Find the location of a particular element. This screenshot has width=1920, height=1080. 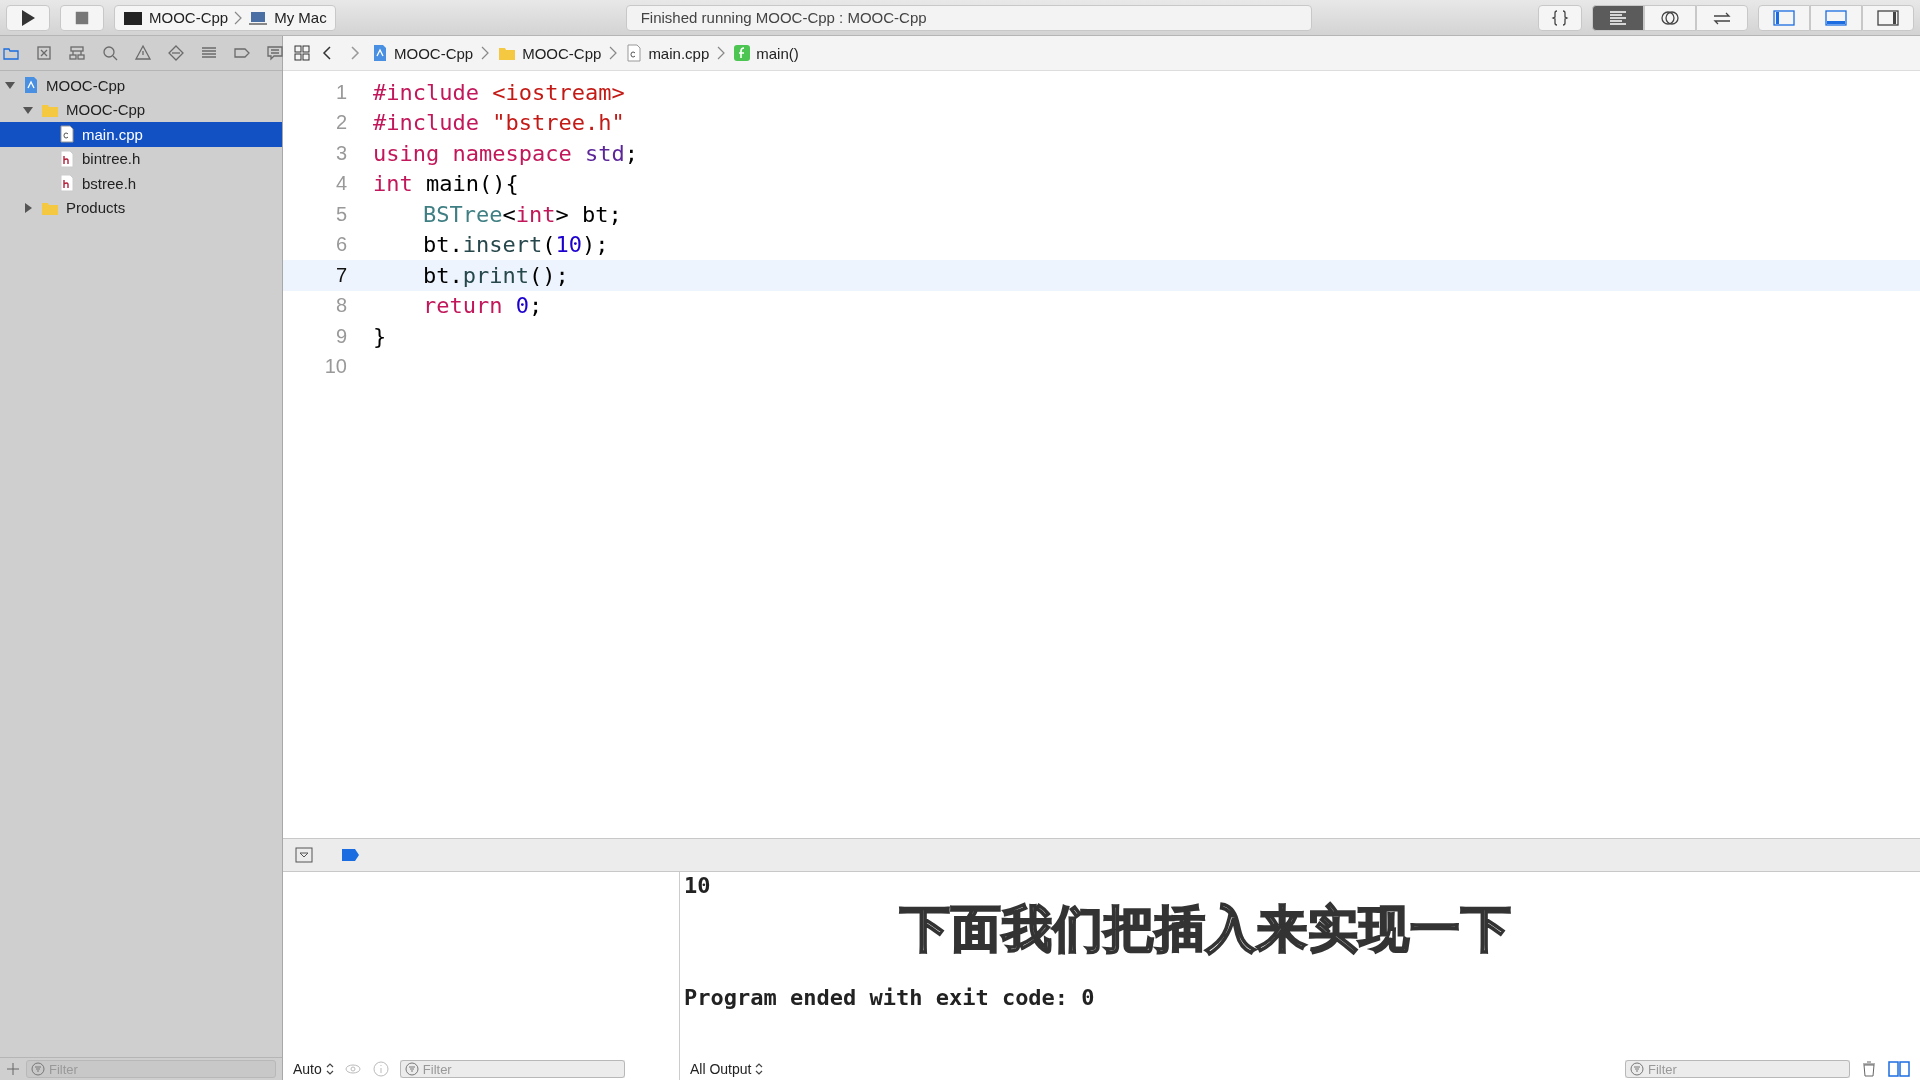

code-line: 3 using namespace std; is located at coordinates (486, 153).